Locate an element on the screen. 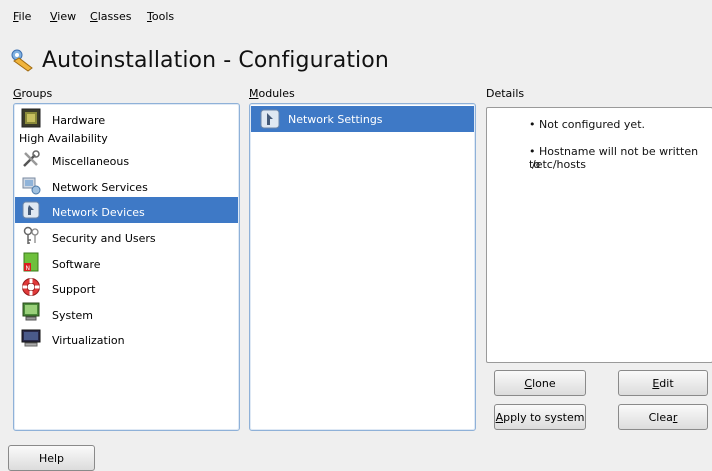 This screenshot has height=471, width=712. group-item-virtualization: Virtualization is located at coordinates (126, 338).